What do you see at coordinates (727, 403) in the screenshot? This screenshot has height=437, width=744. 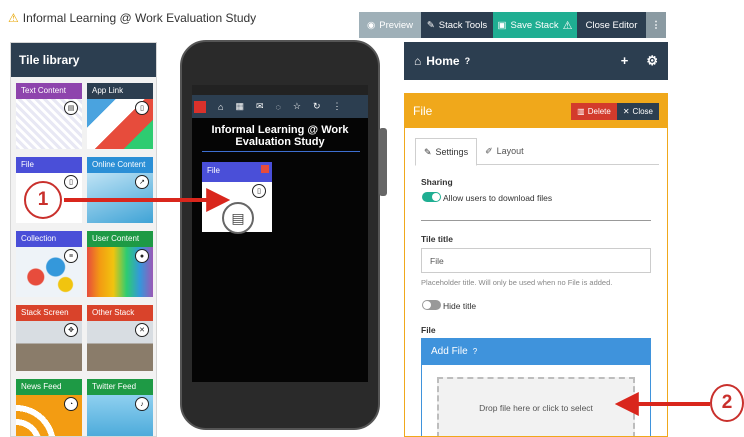 I see `callout-step-2: 2` at bounding box center [727, 403].